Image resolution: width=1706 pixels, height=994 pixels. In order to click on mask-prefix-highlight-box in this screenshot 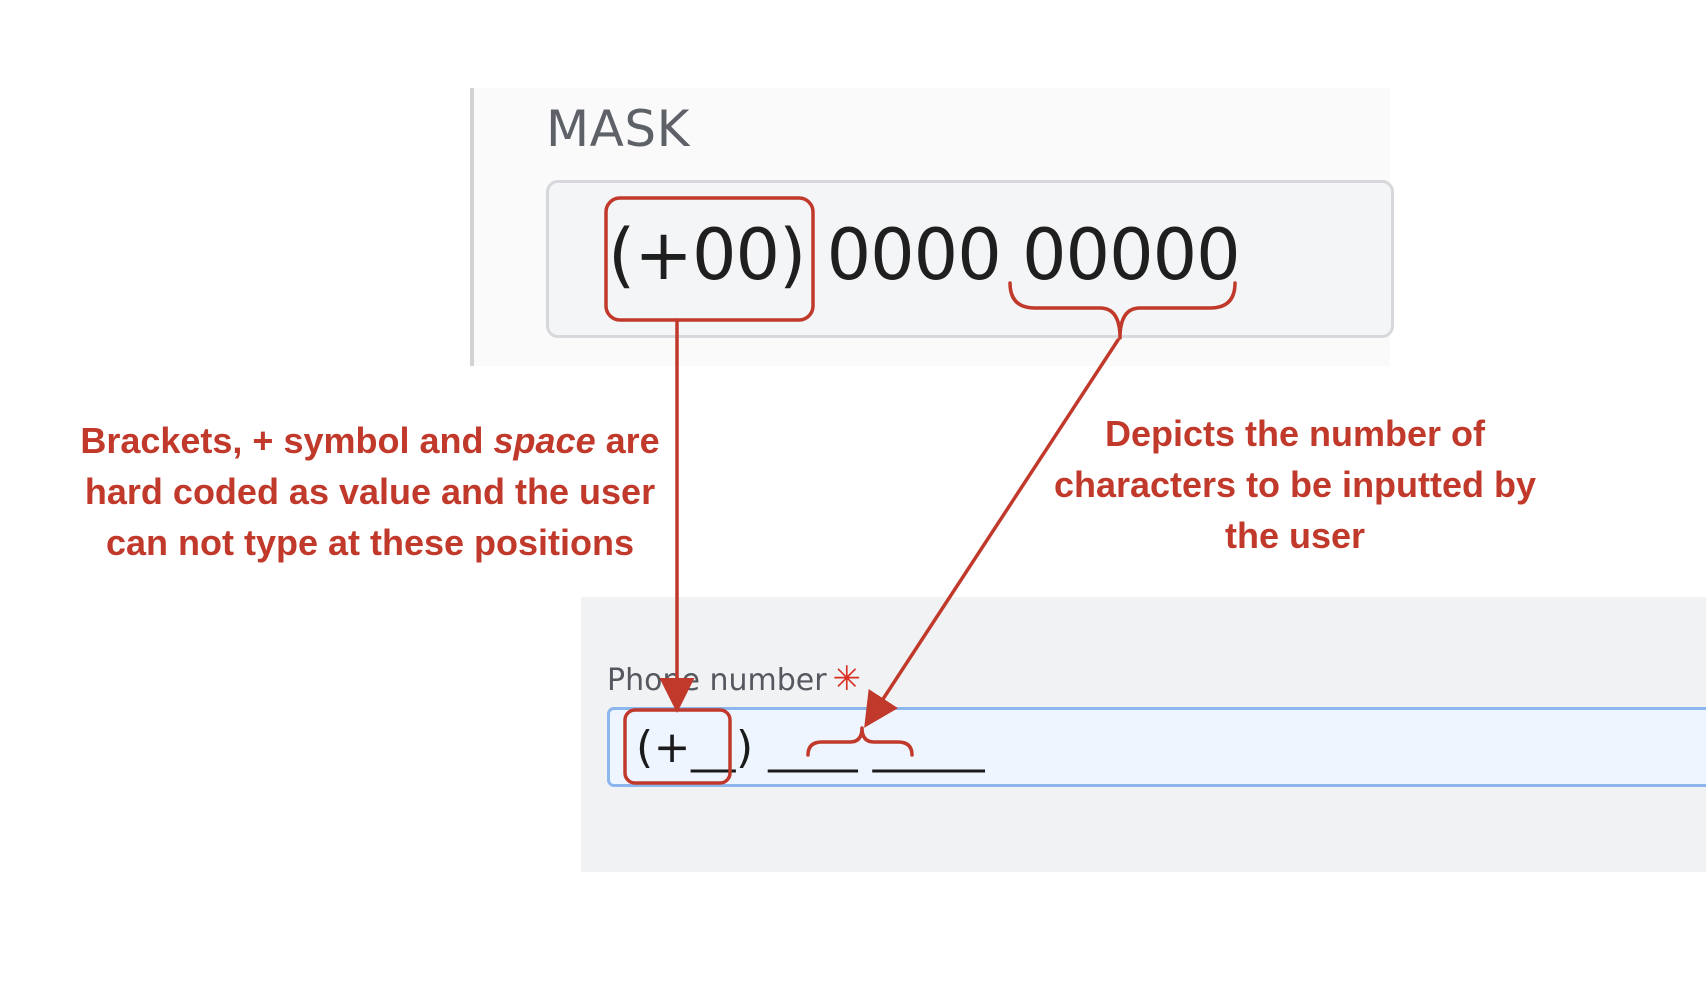, I will do `click(709, 259)`.